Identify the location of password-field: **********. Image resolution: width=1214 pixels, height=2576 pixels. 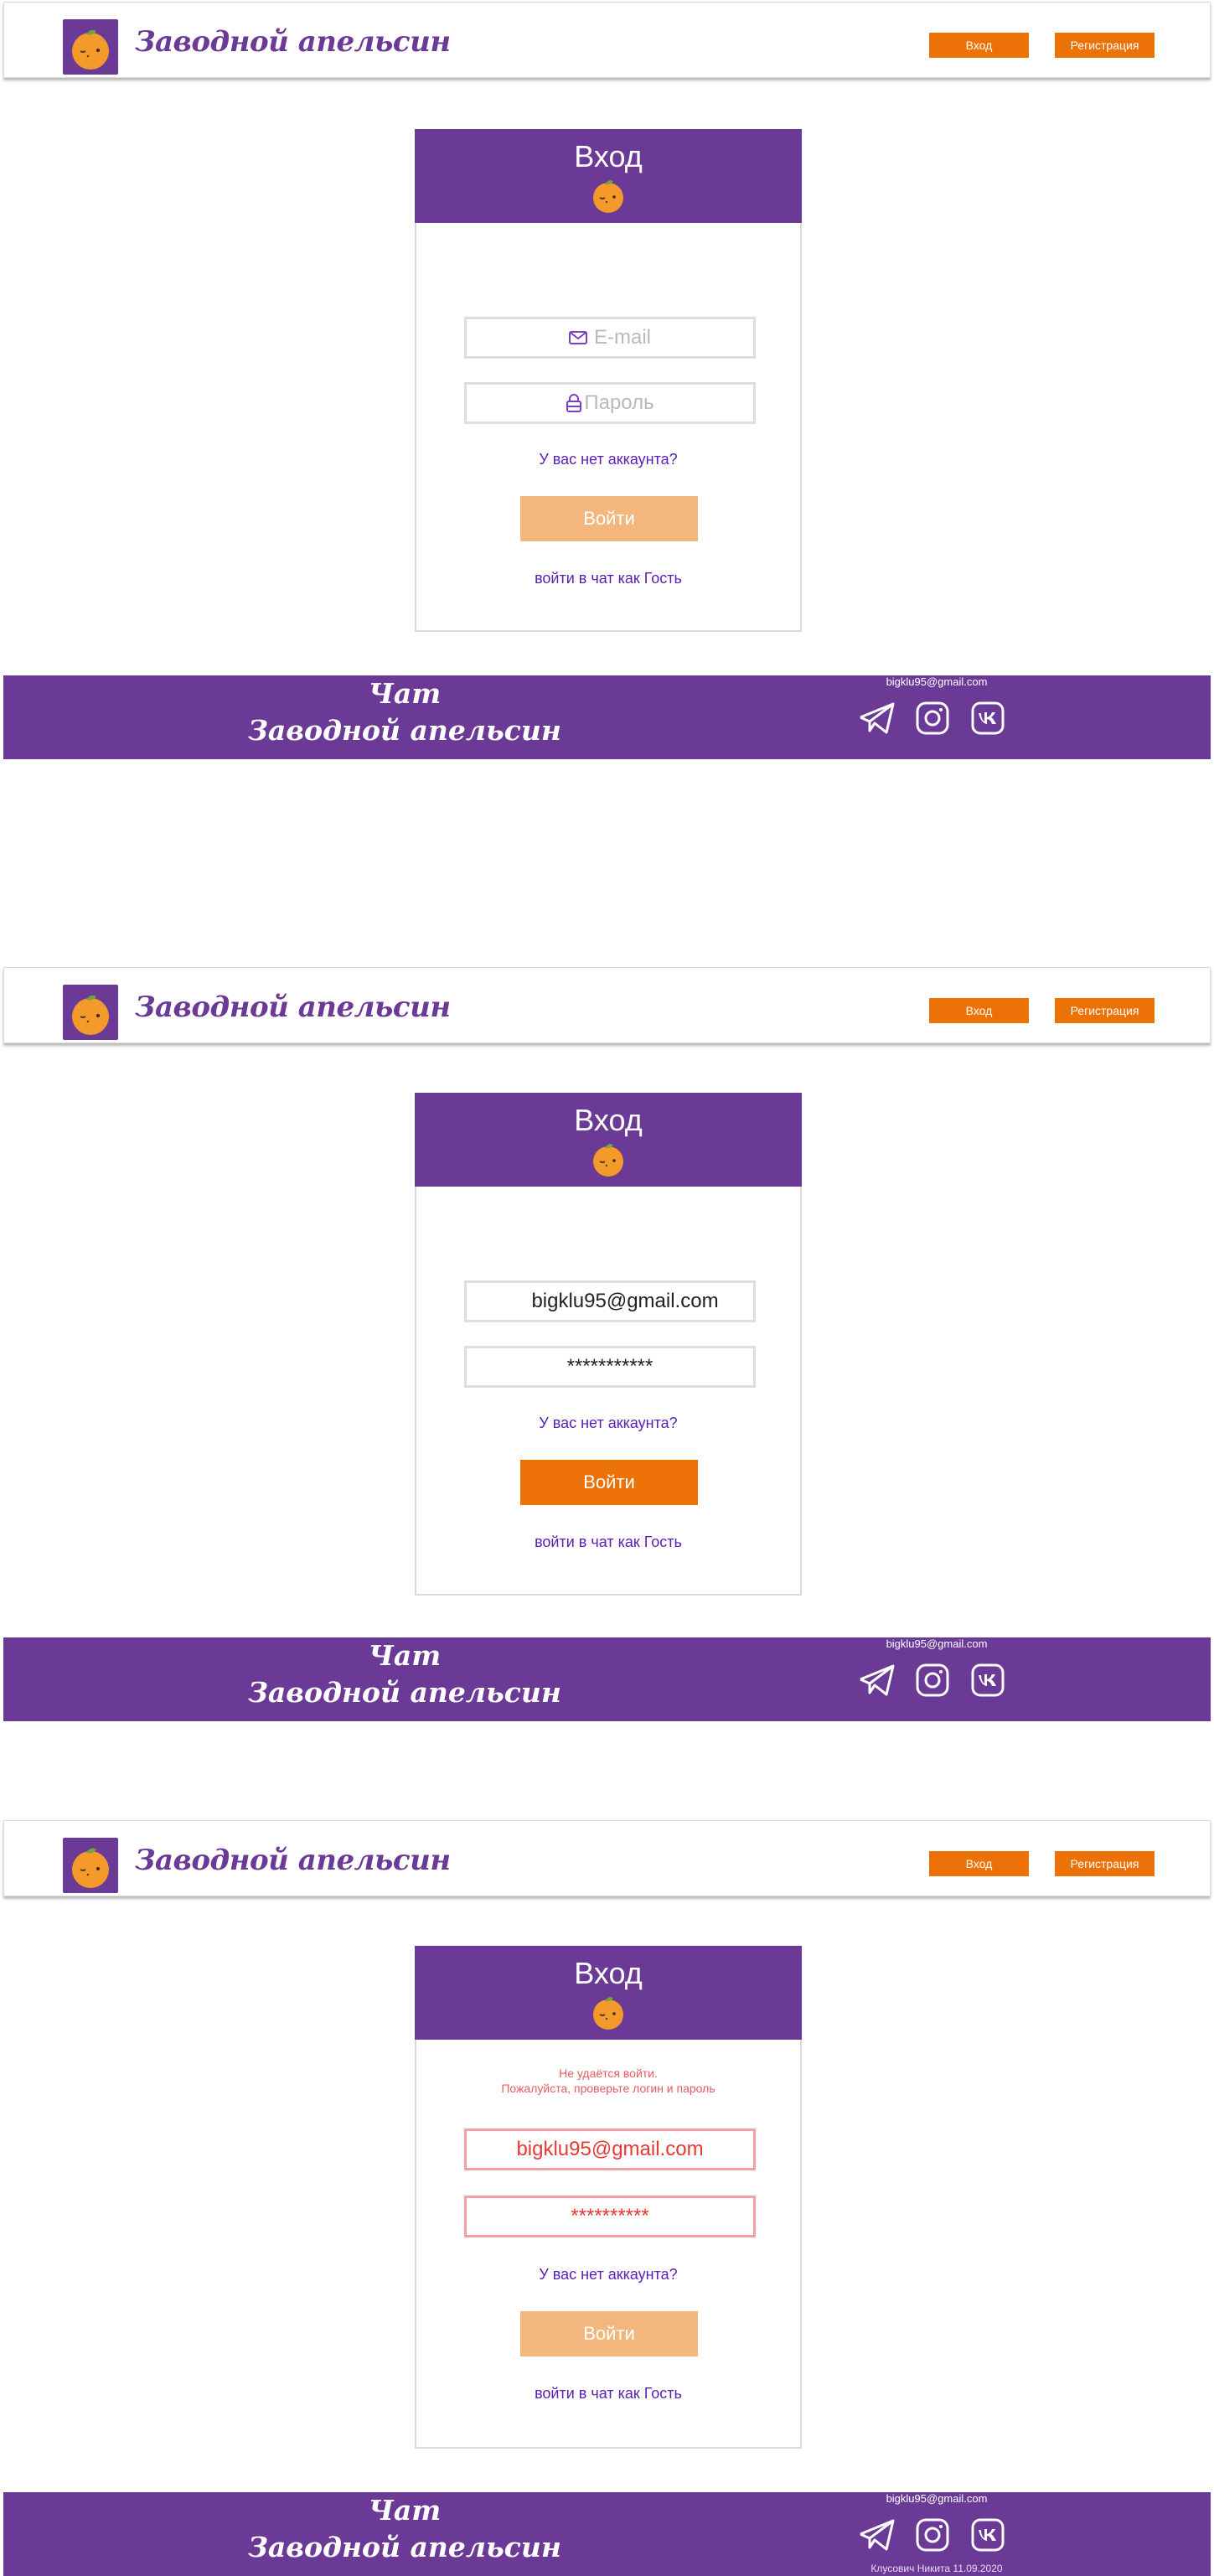
(610, 2216).